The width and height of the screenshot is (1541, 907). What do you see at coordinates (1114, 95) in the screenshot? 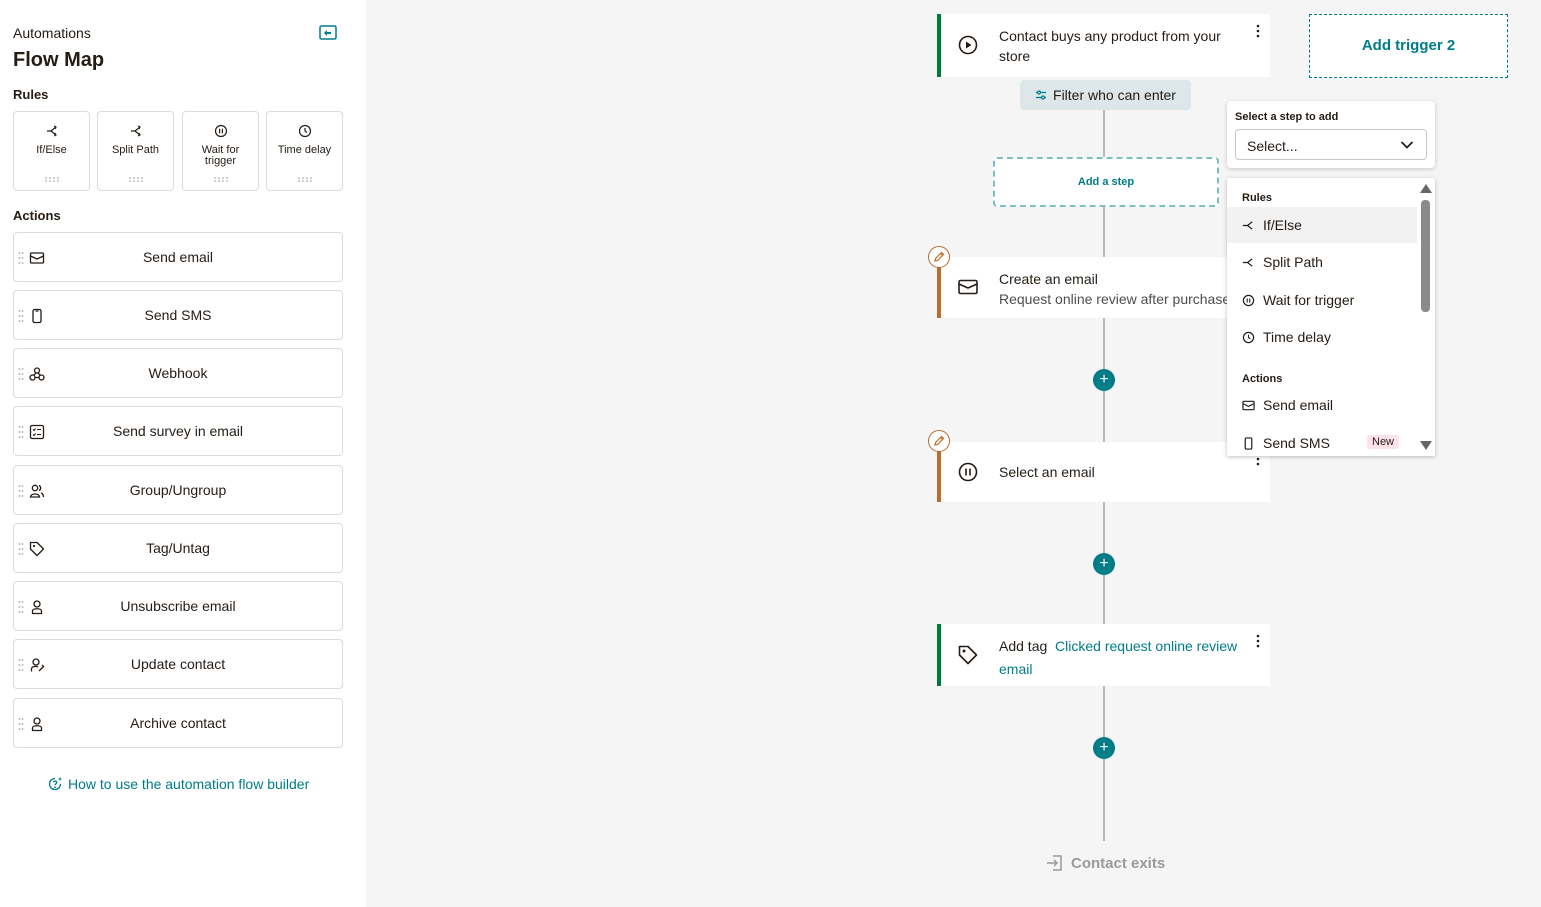
I see `filter-label: Filter who can enter` at bounding box center [1114, 95].